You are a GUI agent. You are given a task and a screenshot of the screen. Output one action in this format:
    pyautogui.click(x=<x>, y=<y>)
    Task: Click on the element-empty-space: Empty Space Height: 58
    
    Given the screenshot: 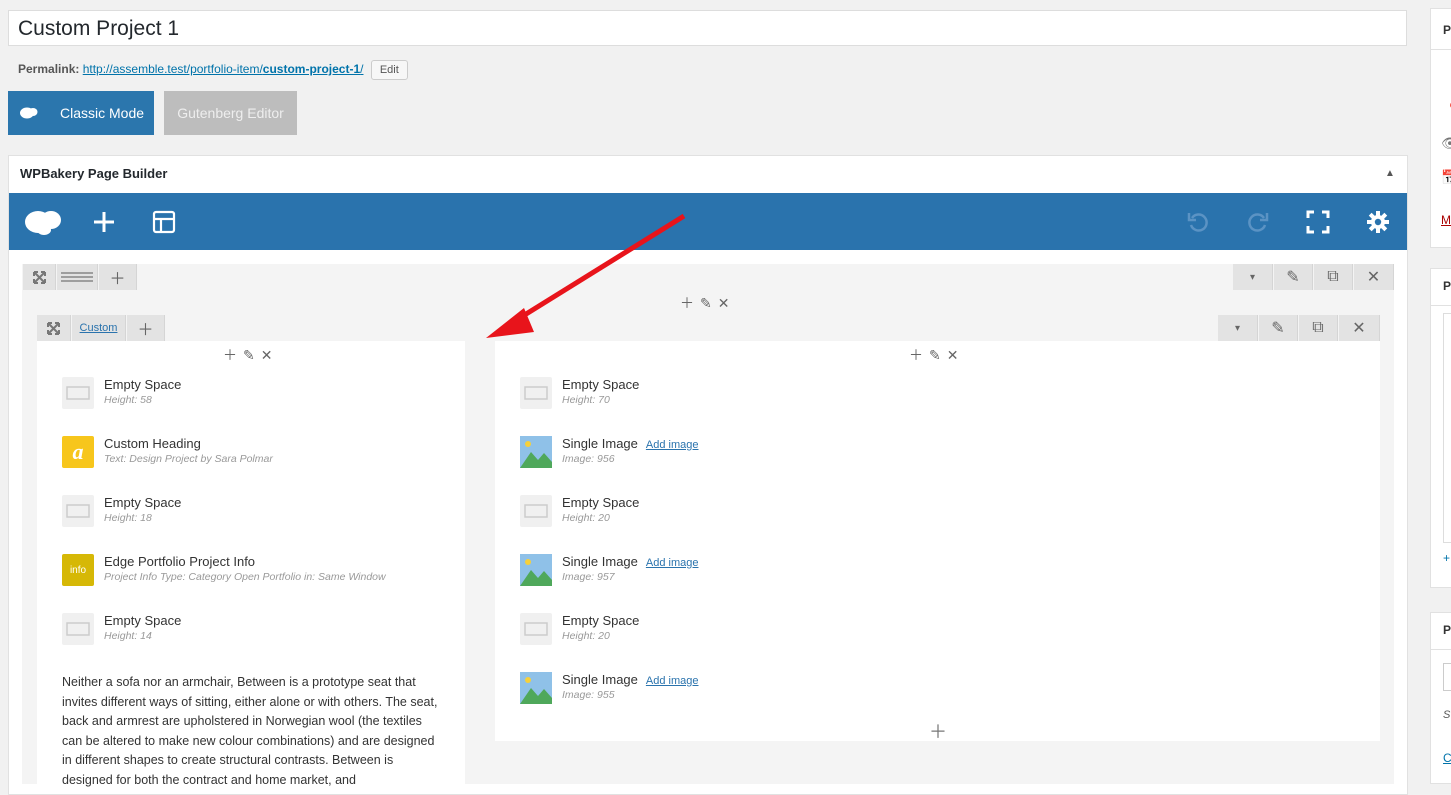 What is the action you would take?
    pyautogui.click(x=121, y=393)
    